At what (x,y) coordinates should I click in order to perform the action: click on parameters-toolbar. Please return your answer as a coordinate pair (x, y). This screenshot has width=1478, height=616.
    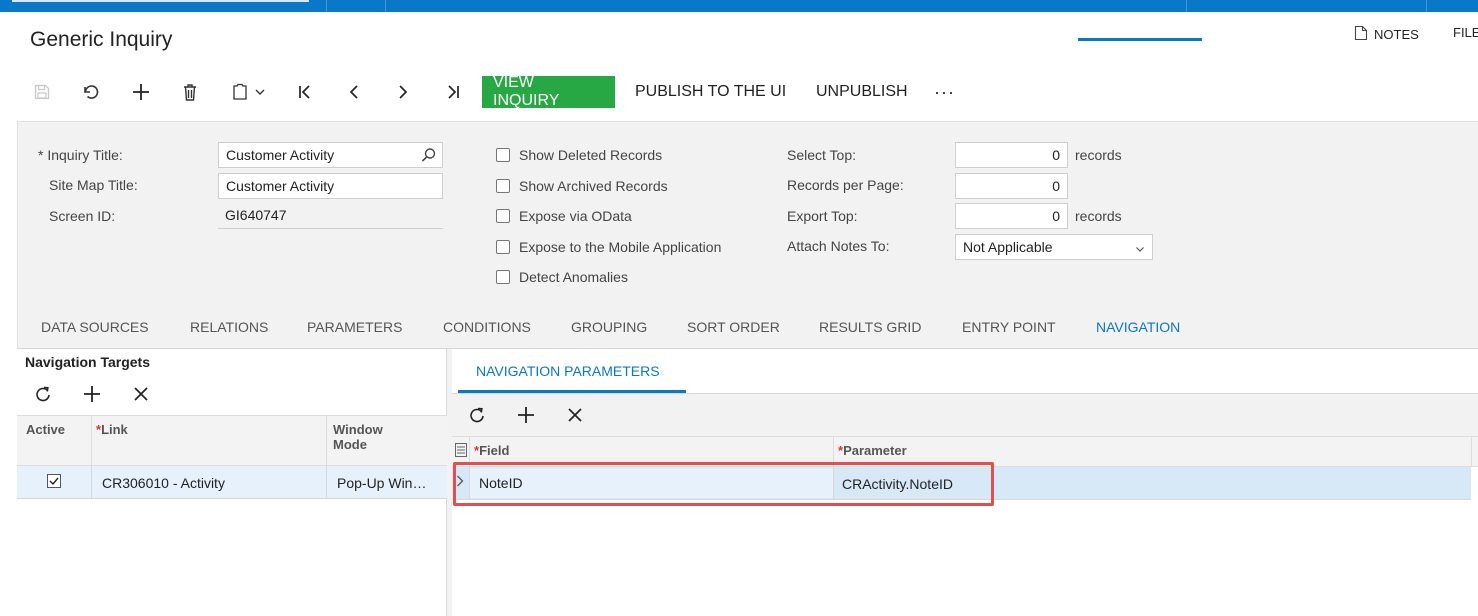
    Looking at the image, I should click on (965, 415).